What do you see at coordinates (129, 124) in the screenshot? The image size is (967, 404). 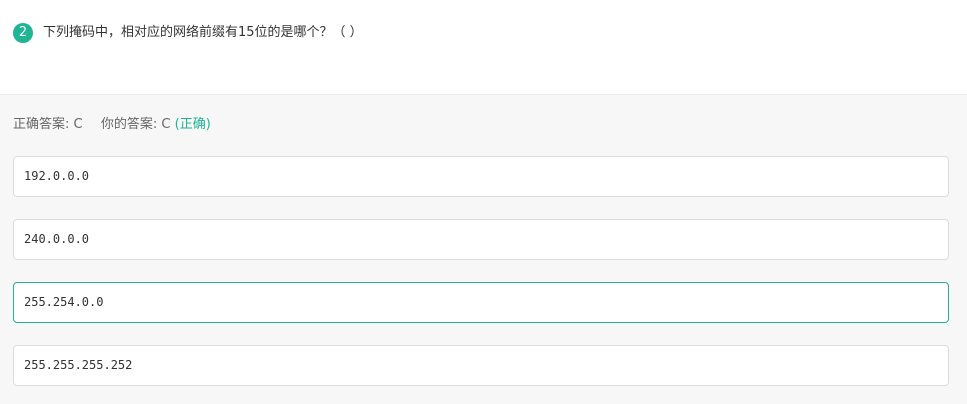 I see `your-answer-label: 你的答案:` at bounding box center [129, 124].